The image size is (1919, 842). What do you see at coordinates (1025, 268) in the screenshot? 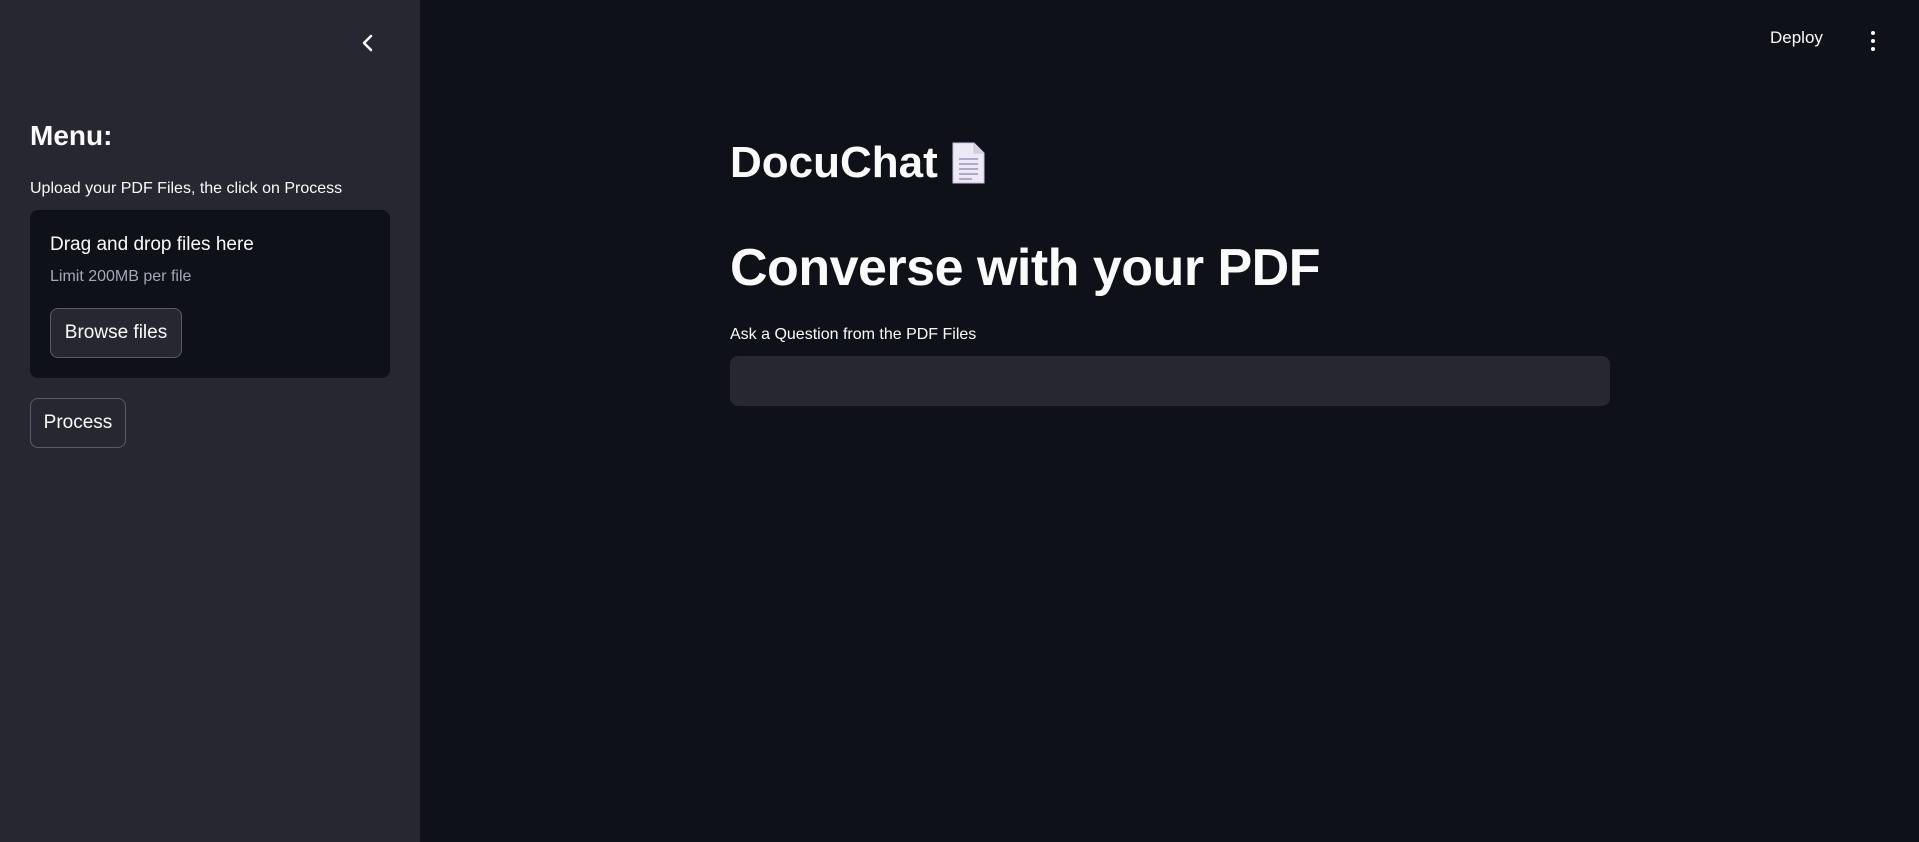
I see `page-heading: Converse with your PDF` at bounding box center [1025, 268].